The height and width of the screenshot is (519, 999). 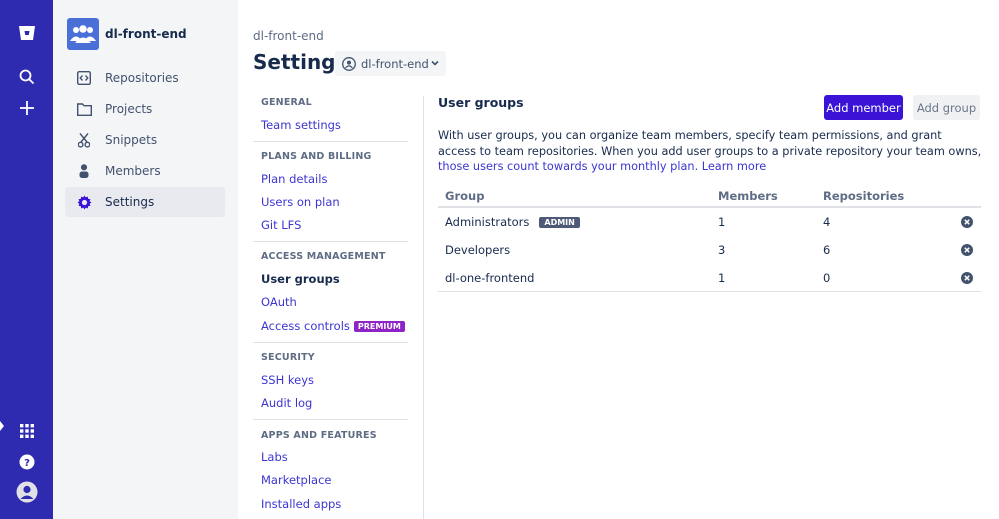 What do you see at coordinates (84, 140) in the screenshot?
I see `scissors-icon` at bounding box center [84, 140].